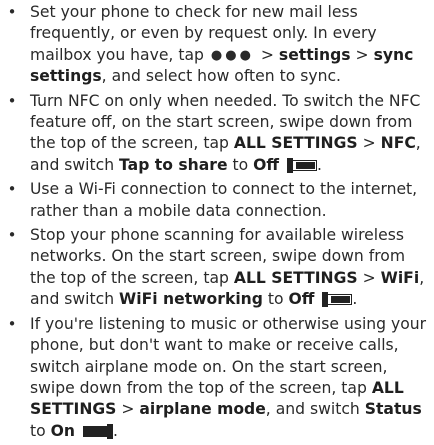  I want to click on tip-text: , and switch, so click(315, 409).